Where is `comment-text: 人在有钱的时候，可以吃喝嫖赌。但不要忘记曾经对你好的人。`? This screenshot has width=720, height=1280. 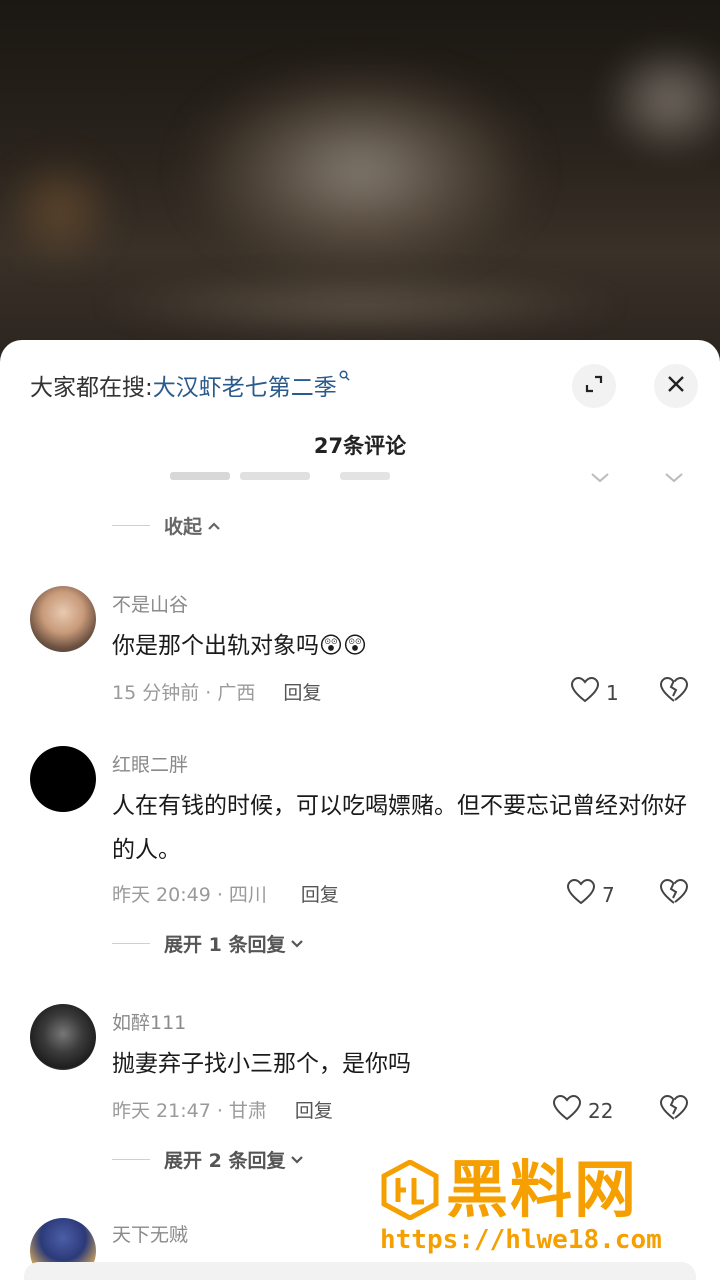
comment-text: 人在有钱的时候，可以吃喝嫖赌。但不要忘记曾经对你好的人。 is located at coordinates (399, 828).